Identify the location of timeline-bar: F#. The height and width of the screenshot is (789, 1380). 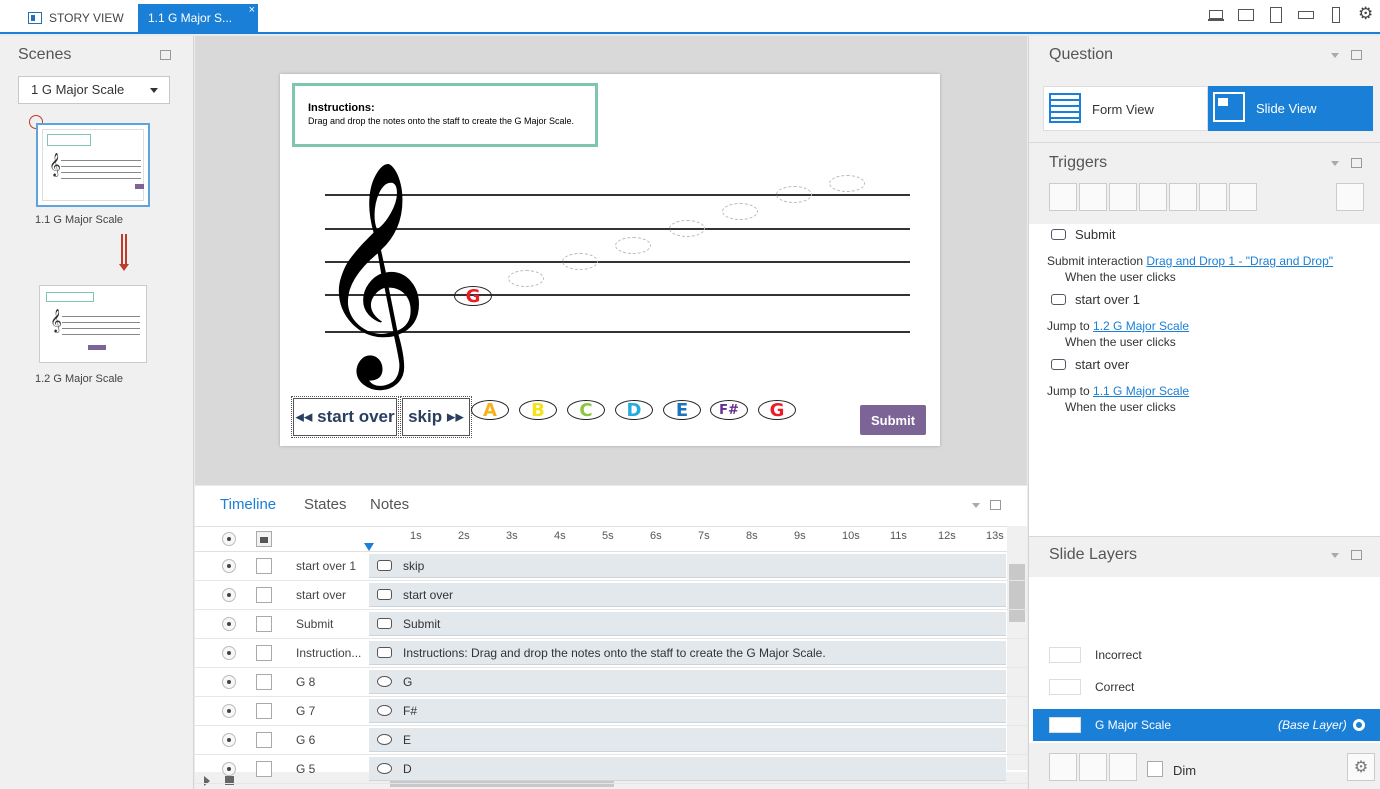
(687, 711).